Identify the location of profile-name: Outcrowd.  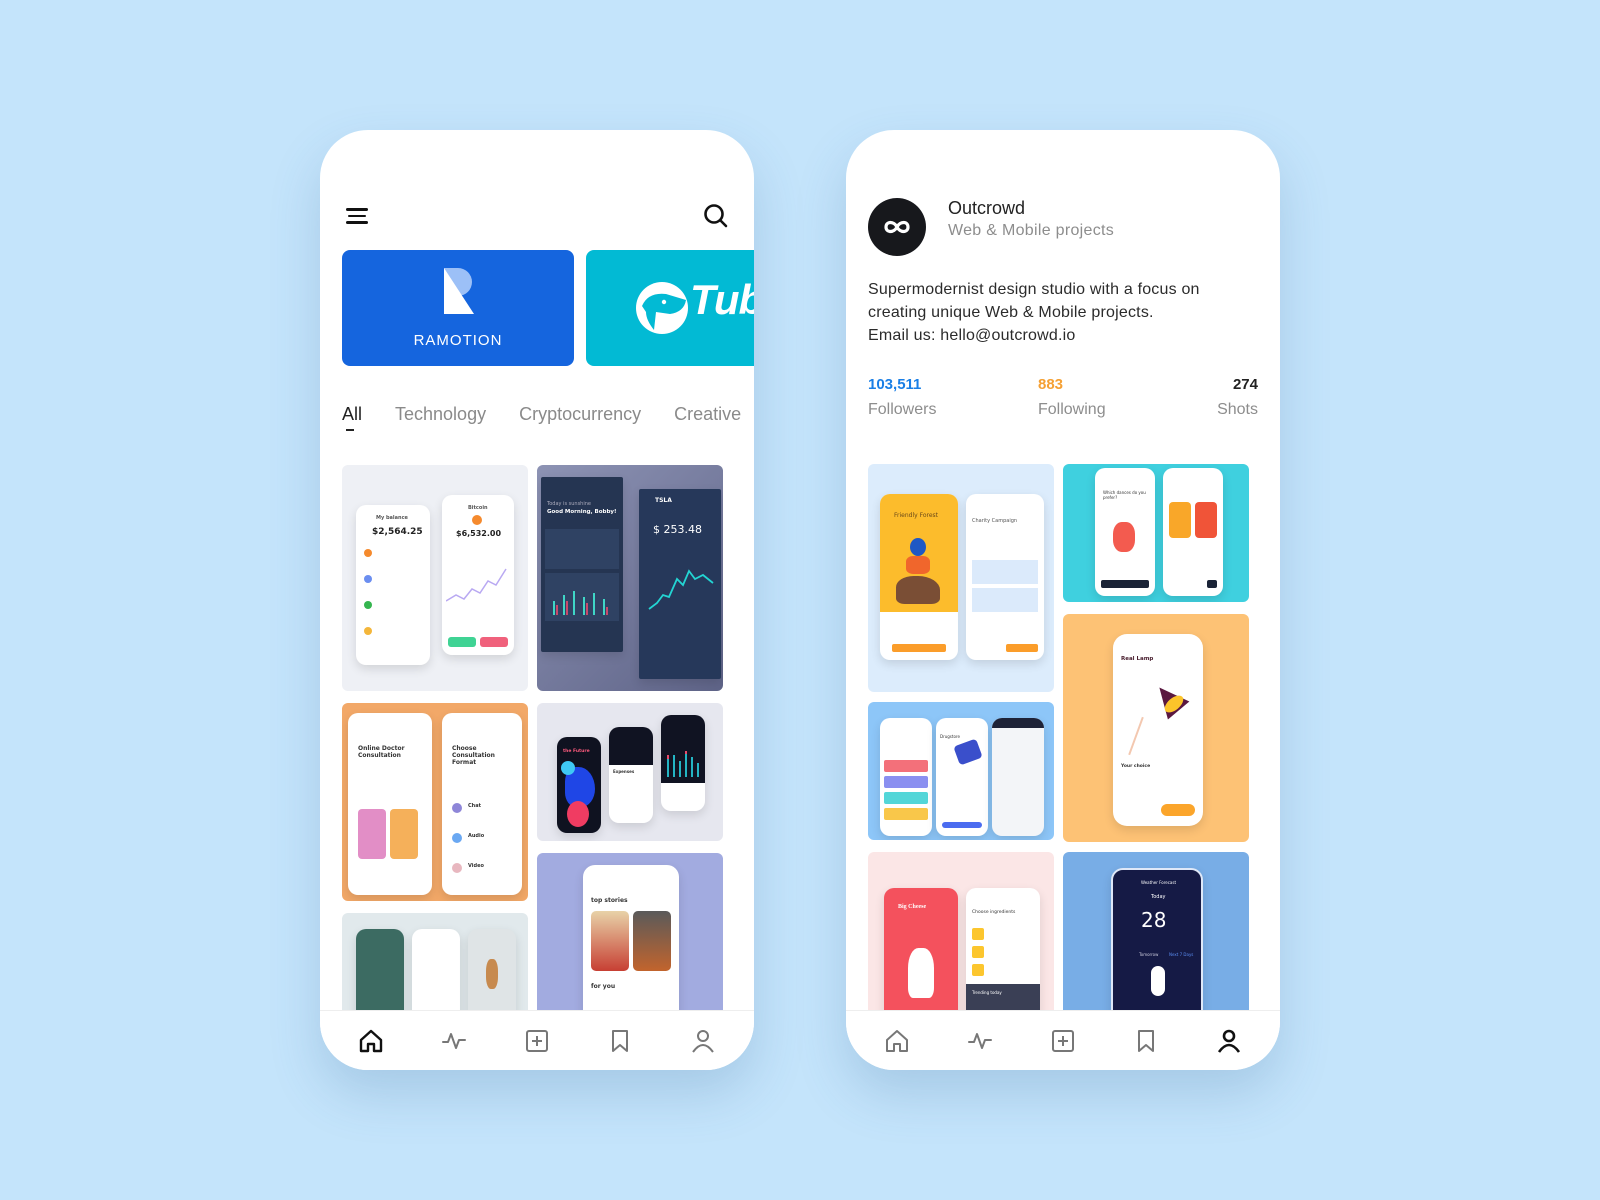
(987, 208).